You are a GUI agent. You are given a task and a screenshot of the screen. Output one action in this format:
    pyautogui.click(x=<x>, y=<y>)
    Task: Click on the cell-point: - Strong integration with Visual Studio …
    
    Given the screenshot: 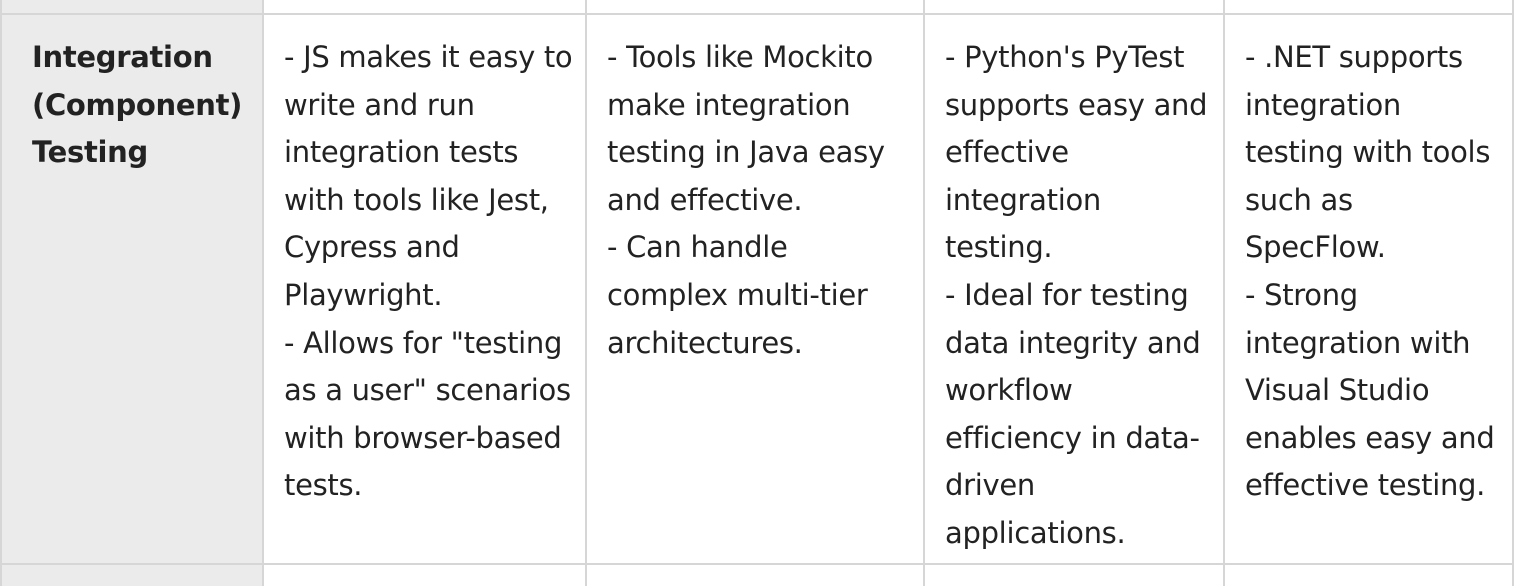 What is the action you would take?
    pyautogui.click(x=1370, y=390)
    